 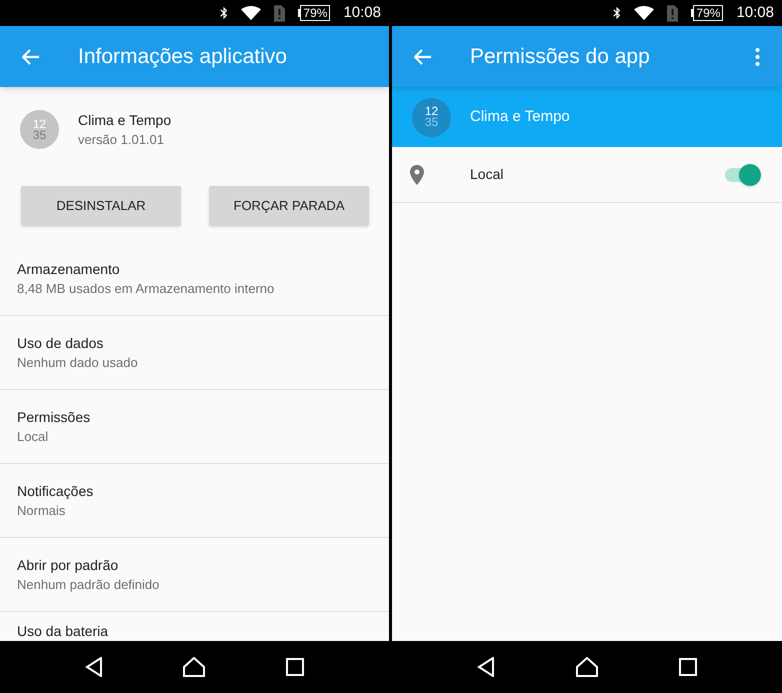 What do you see at coordinates (122, 139) in the screenshot?
I see `app-version: versão 1.01.01` at bounding box center [122, 139].